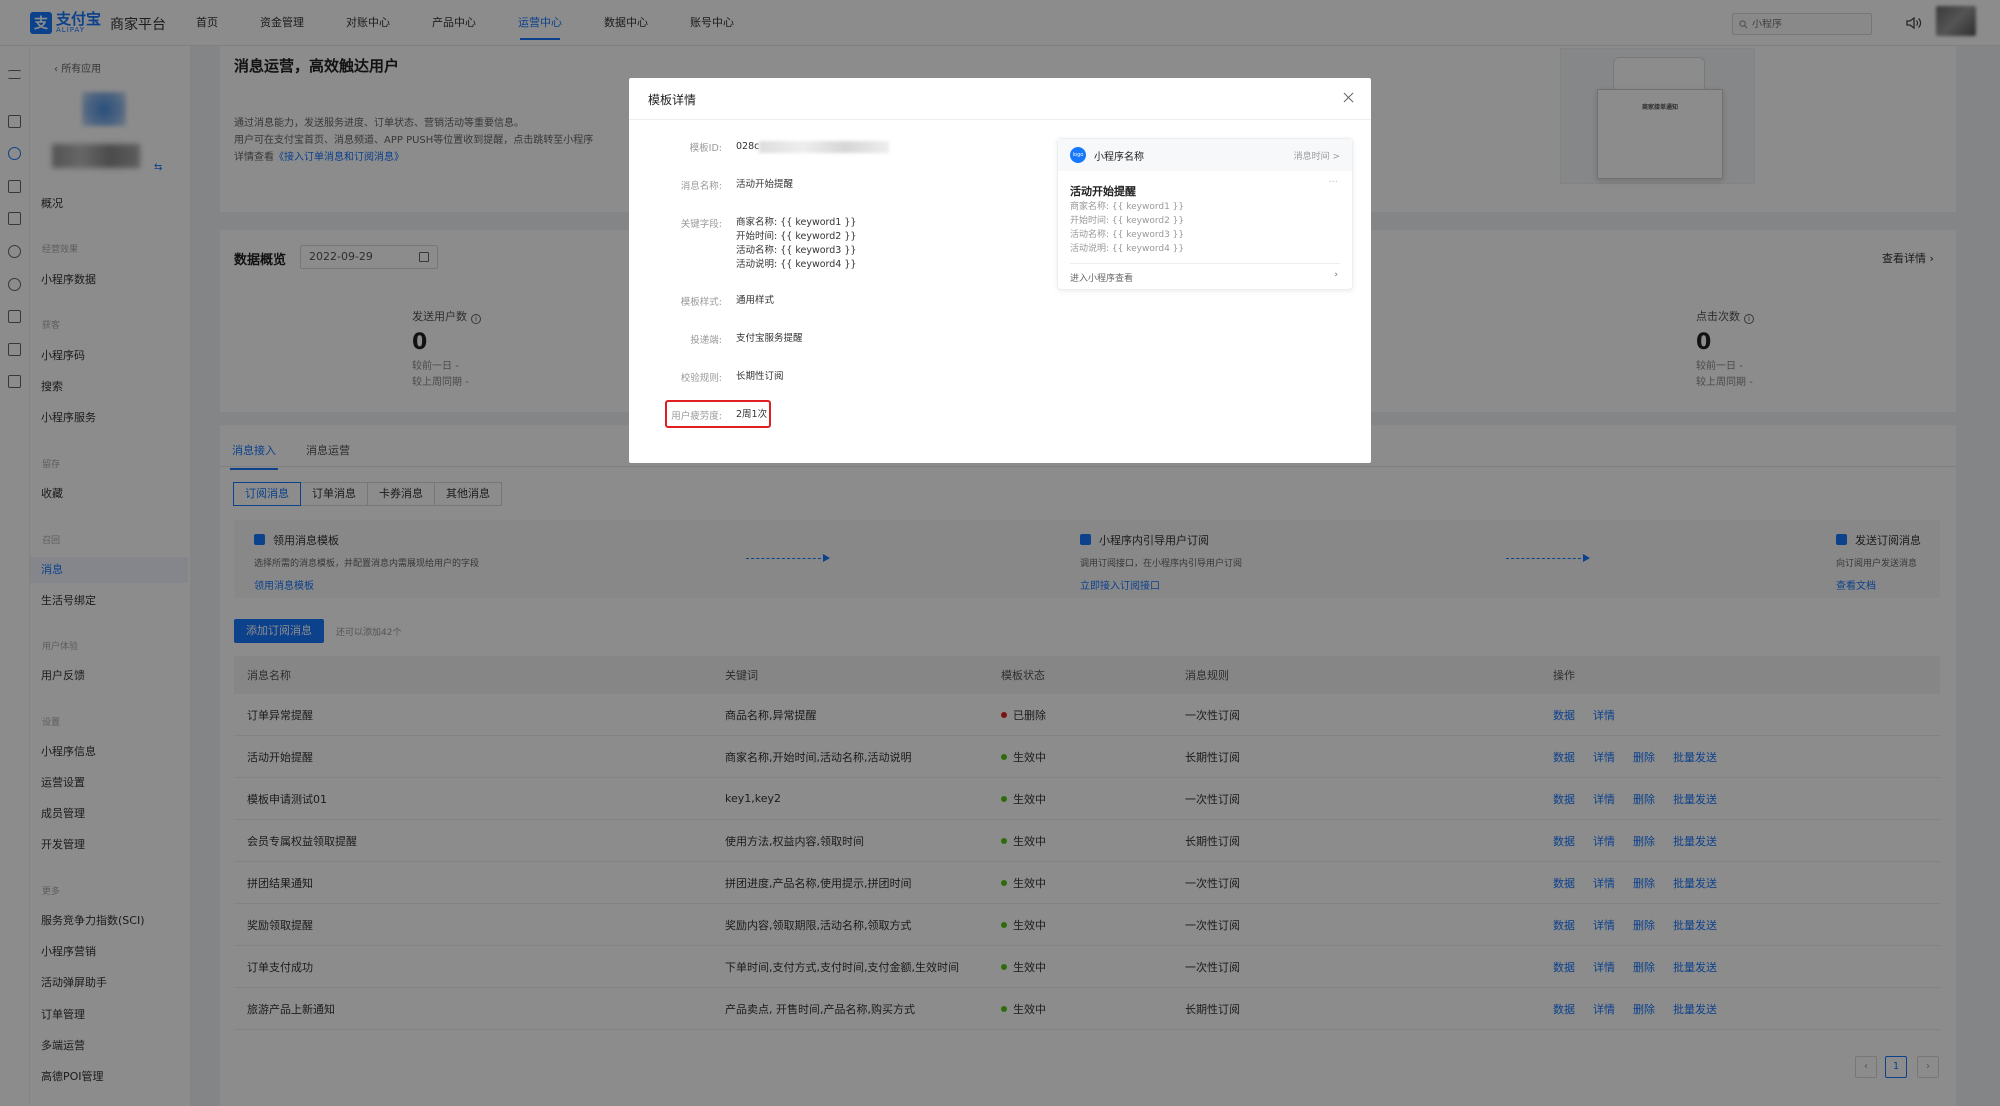 The height and width of the screenshot is (1106, 2000). What do you see at coordinates (824, 146) in the screenshot?
I see `template-id-redacted` at bounding box center [824, 146].